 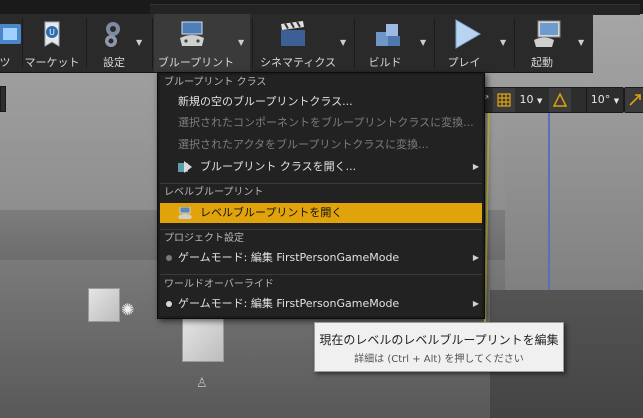 I want to click on marketplace-icon: U, so click(x=52, y=34).